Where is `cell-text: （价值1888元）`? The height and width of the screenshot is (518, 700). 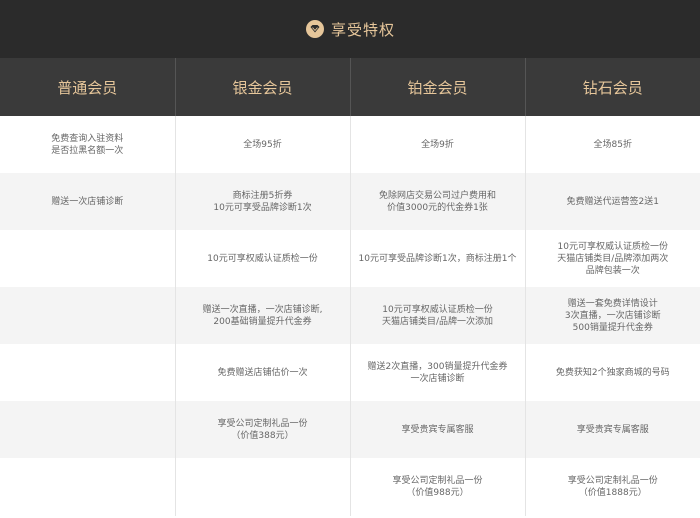
cell-text: （价值1888元） is located at coordinates (612, 493).